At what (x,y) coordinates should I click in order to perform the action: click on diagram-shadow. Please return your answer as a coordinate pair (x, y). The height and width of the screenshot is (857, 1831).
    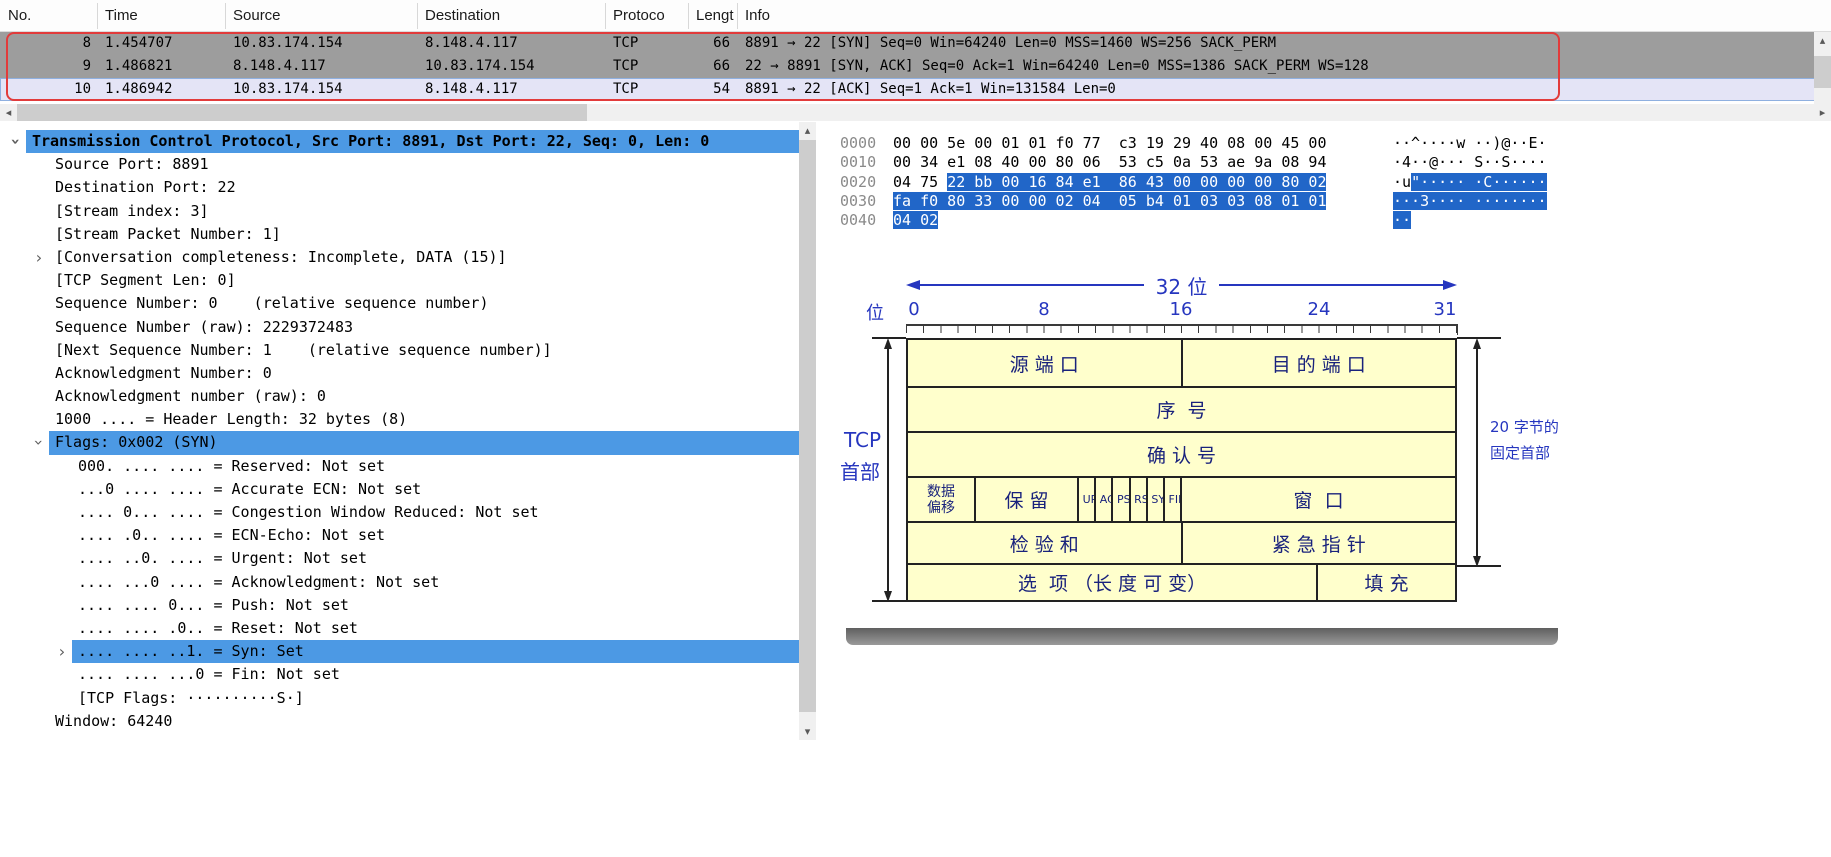
    Looking at the image, I should click on (1202, 635).